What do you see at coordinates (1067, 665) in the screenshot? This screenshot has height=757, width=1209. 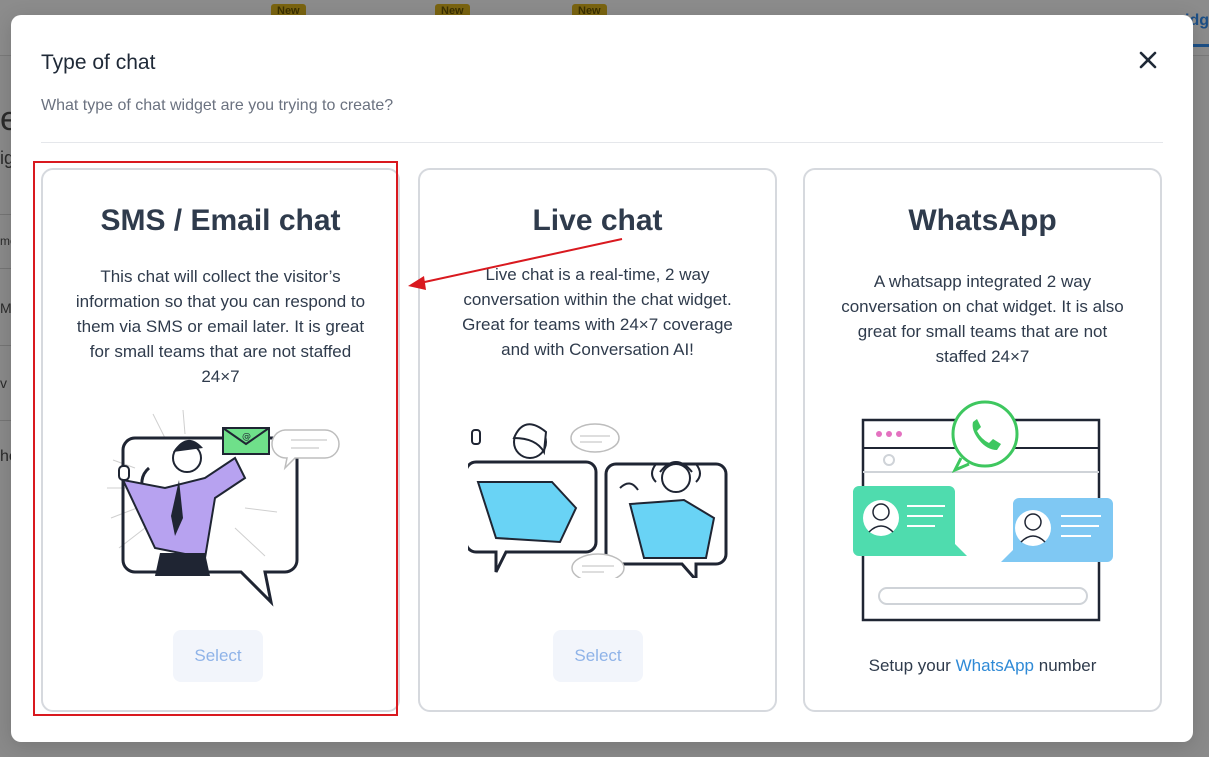 I see `footnote-text: number` at bounding box center [1067, 665].